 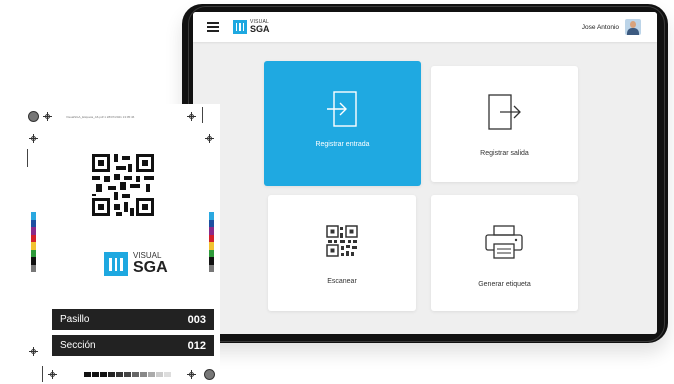 I want to click on registrar-entrada-button: Registrar entrada, so click(x=342, y=123).